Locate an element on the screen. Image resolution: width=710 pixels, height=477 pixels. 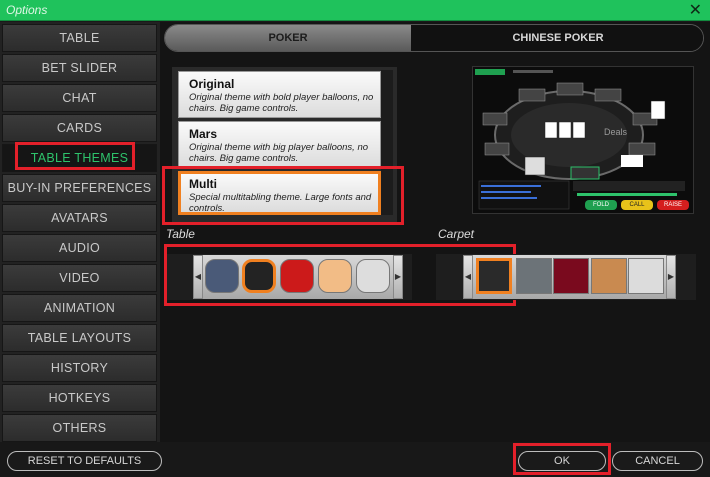
window-title: Options is located at coordinates (27, 10).